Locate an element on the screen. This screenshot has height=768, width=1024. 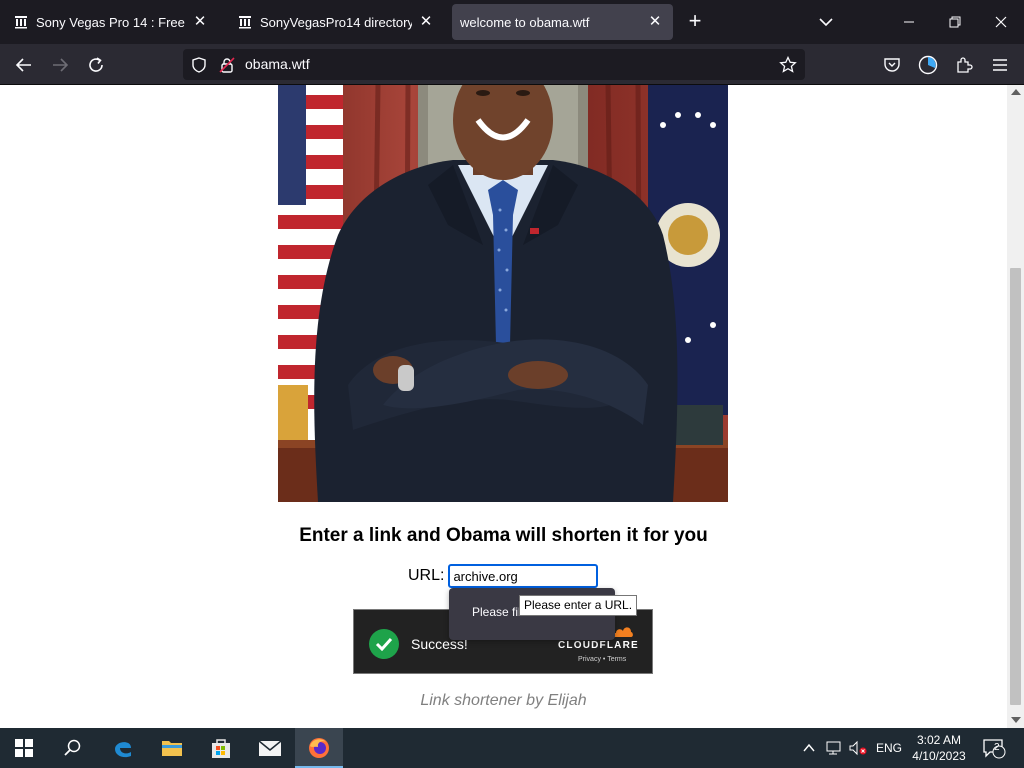
restore-icon is located at coordinates (955, 22).